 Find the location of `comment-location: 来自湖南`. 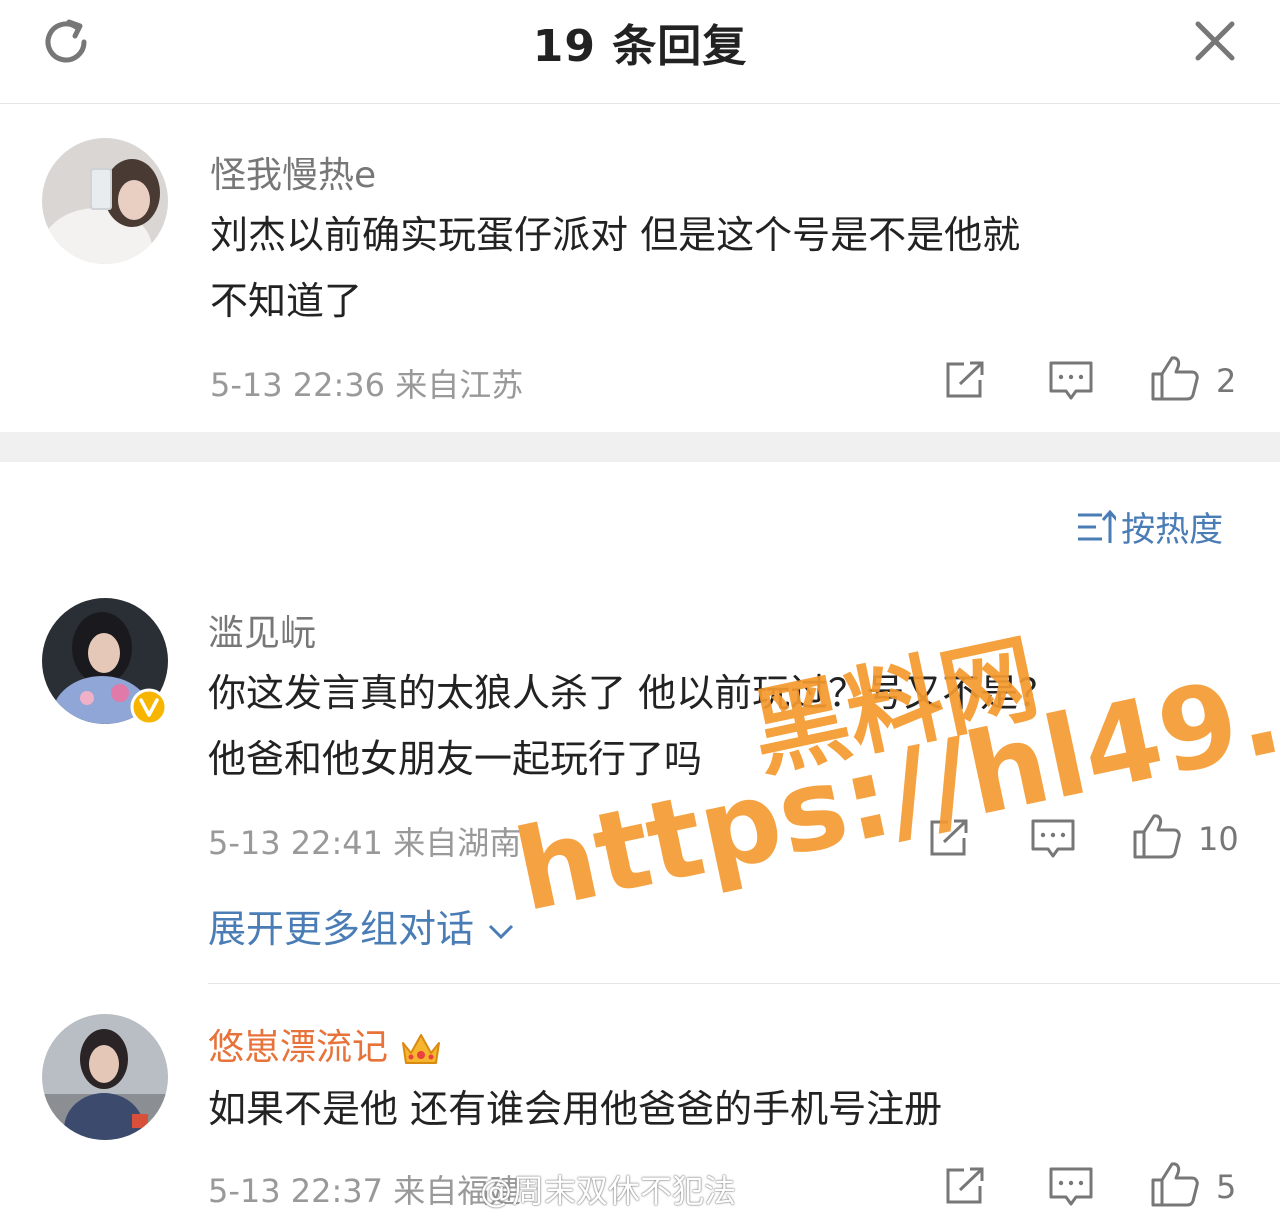

comment-location: 来自湖南 is located at coordinates (457, 843).